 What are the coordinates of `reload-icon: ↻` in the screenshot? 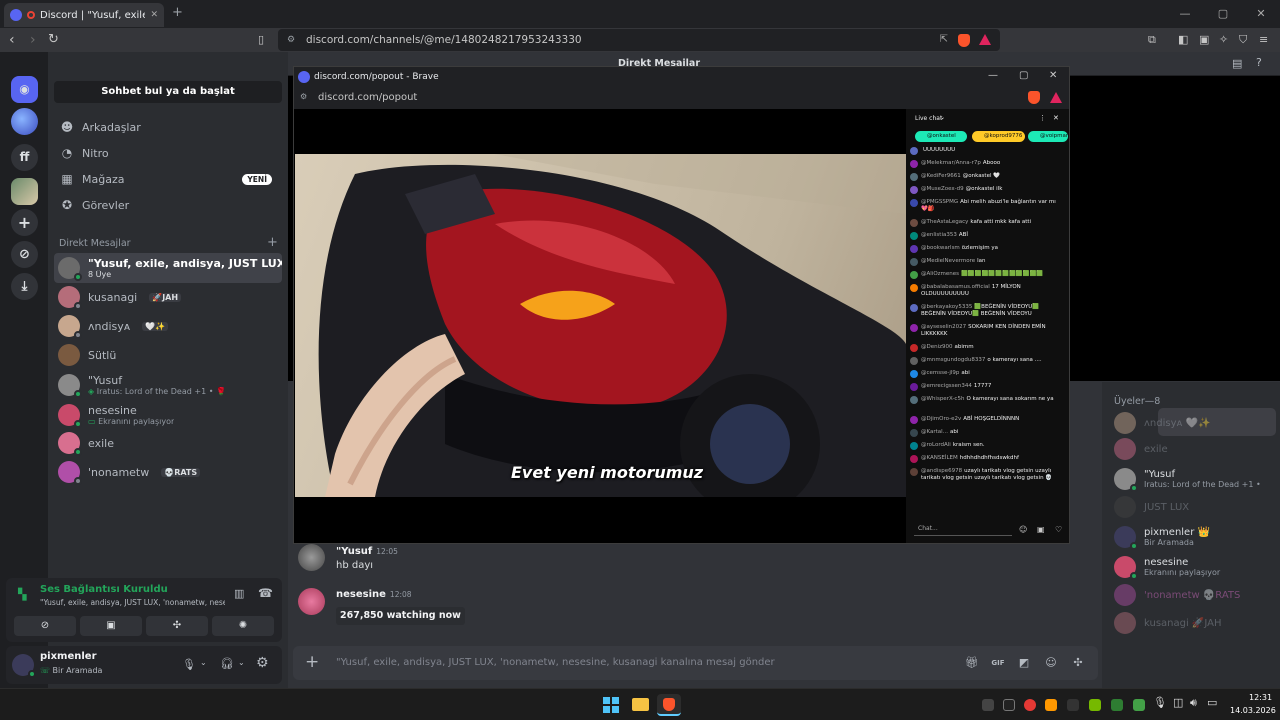 It's located at (53, 40).